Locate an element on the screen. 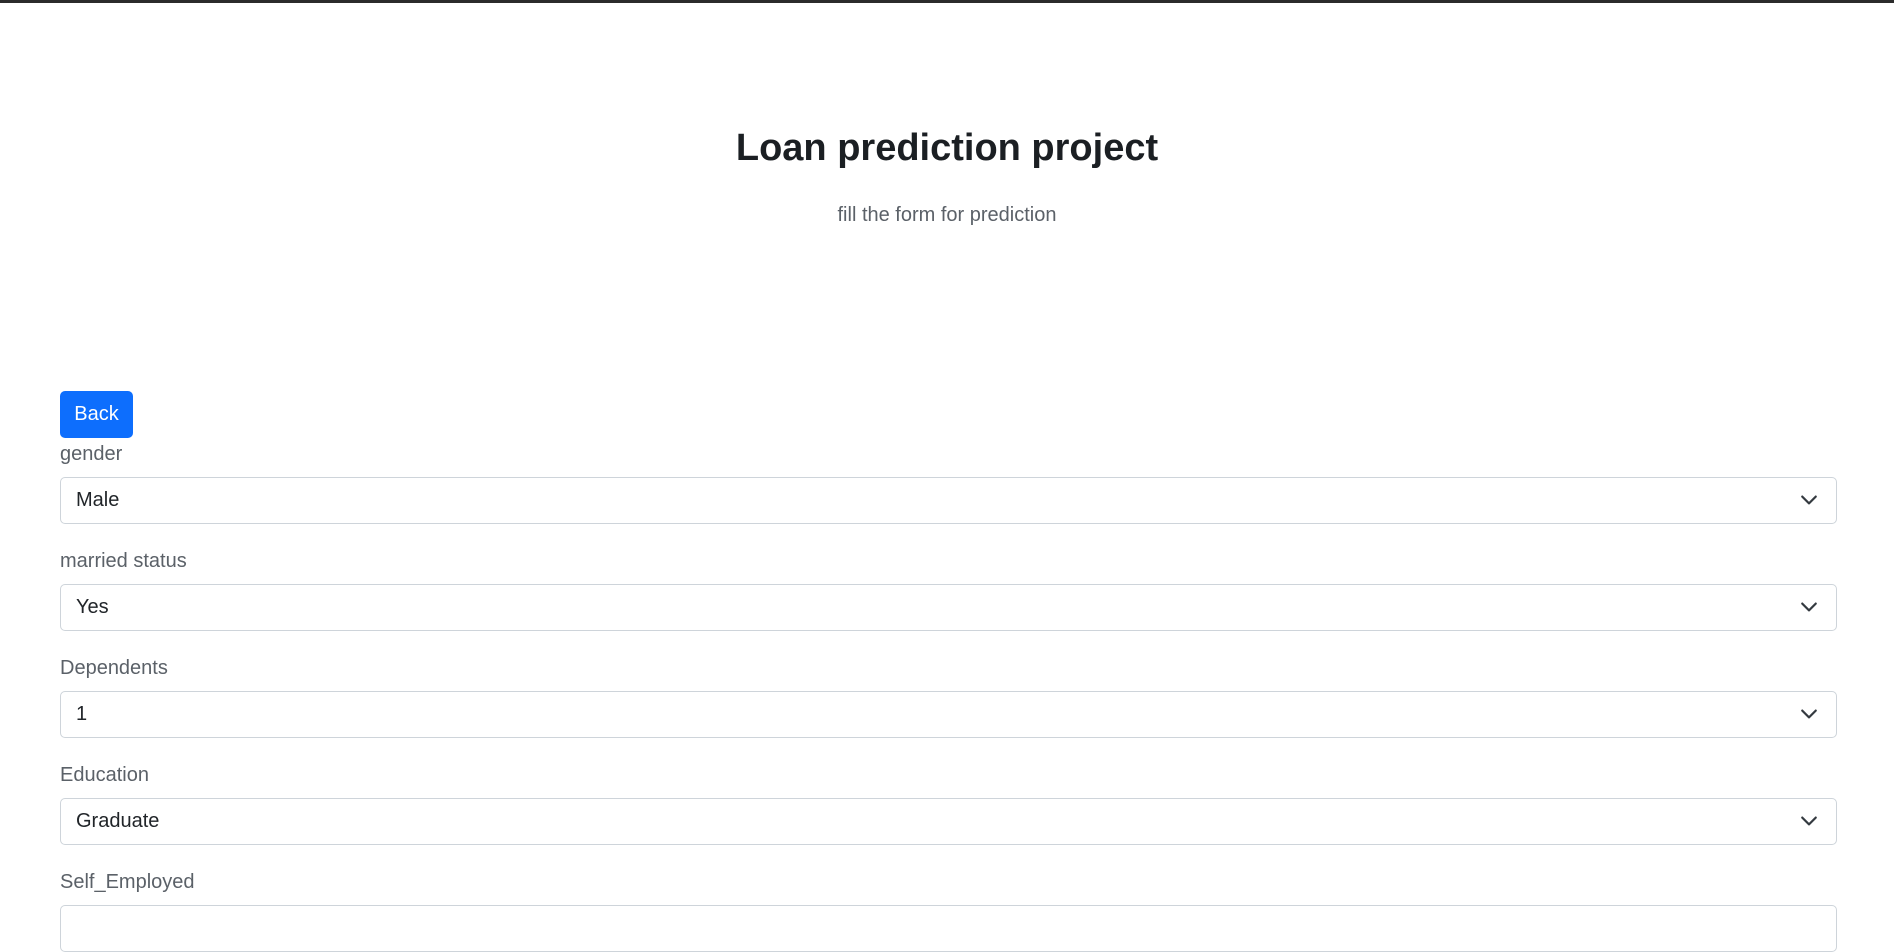 Image resolution: width=1894 pixels, height=952 pixels. top-border is located at coordinates (947, 1).